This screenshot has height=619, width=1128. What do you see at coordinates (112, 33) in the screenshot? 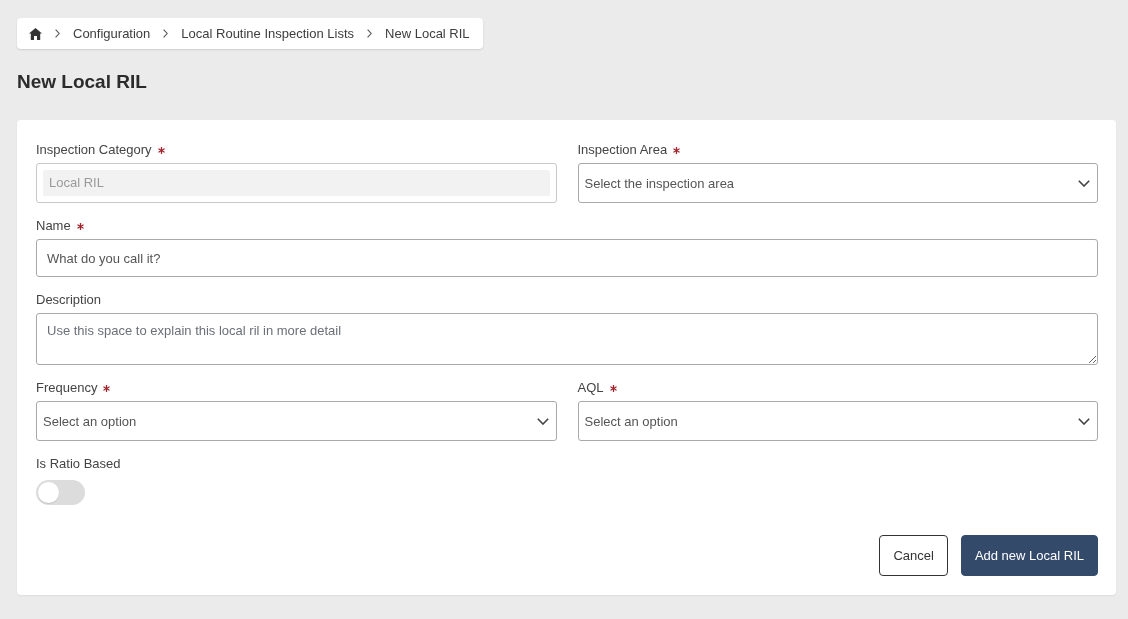
I see `breadcrumb-link: Configuration` at bounding box center [112, 33].